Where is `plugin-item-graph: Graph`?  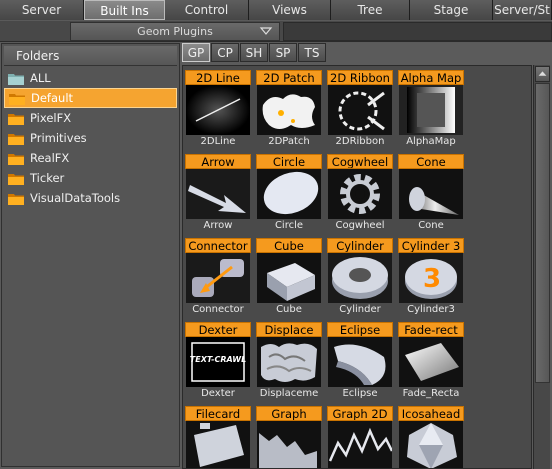 plugin-item-graph: Graph is located at coordinates (289, 437).